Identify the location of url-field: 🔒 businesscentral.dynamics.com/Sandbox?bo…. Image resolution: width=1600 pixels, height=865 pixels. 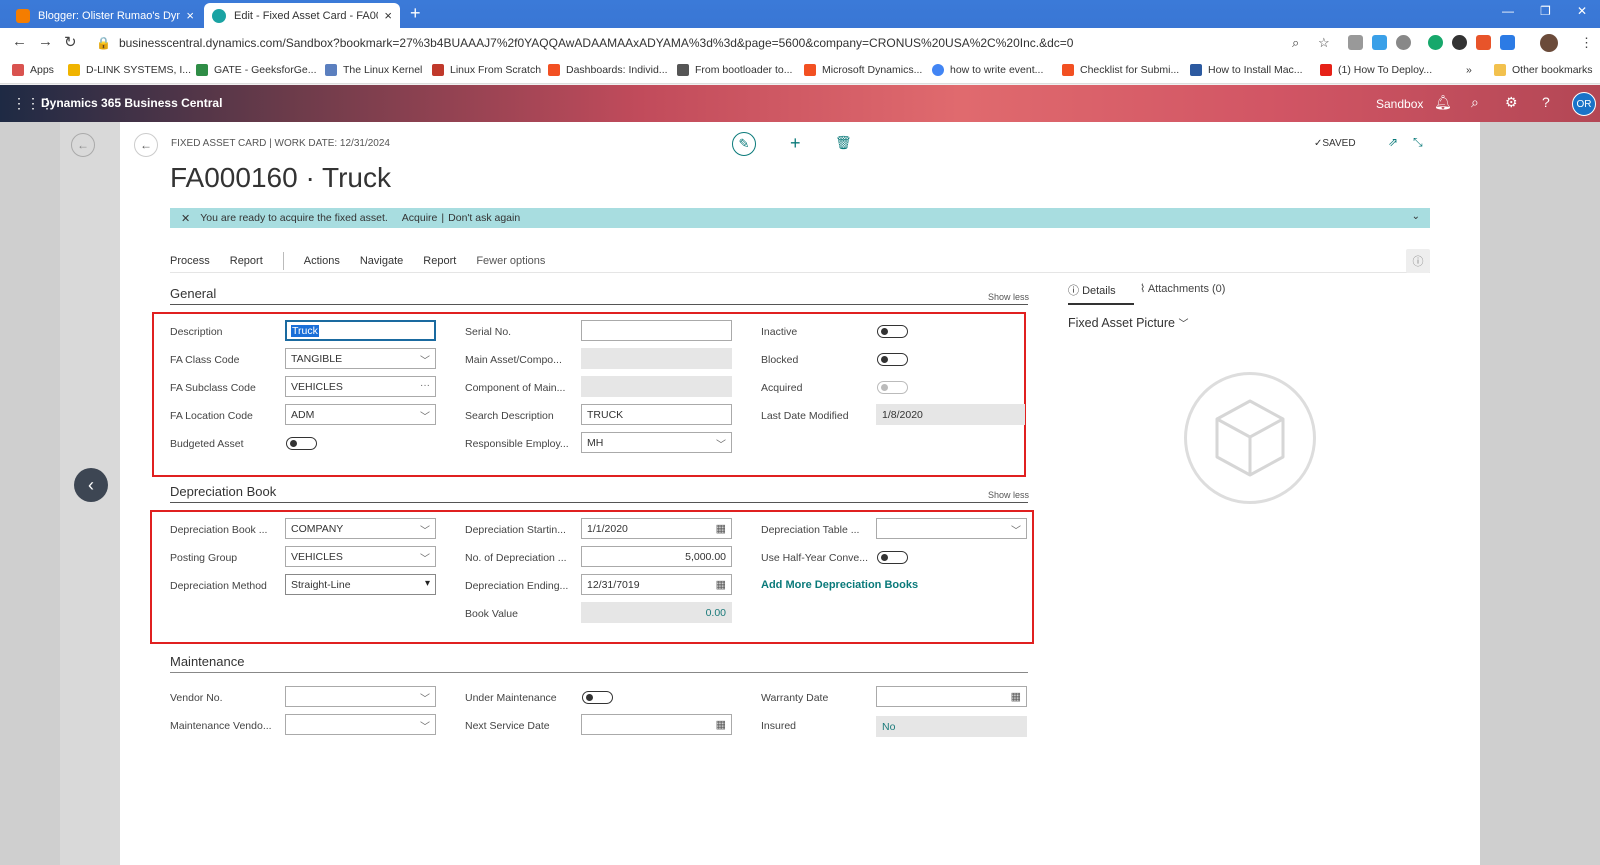
(584, 43).